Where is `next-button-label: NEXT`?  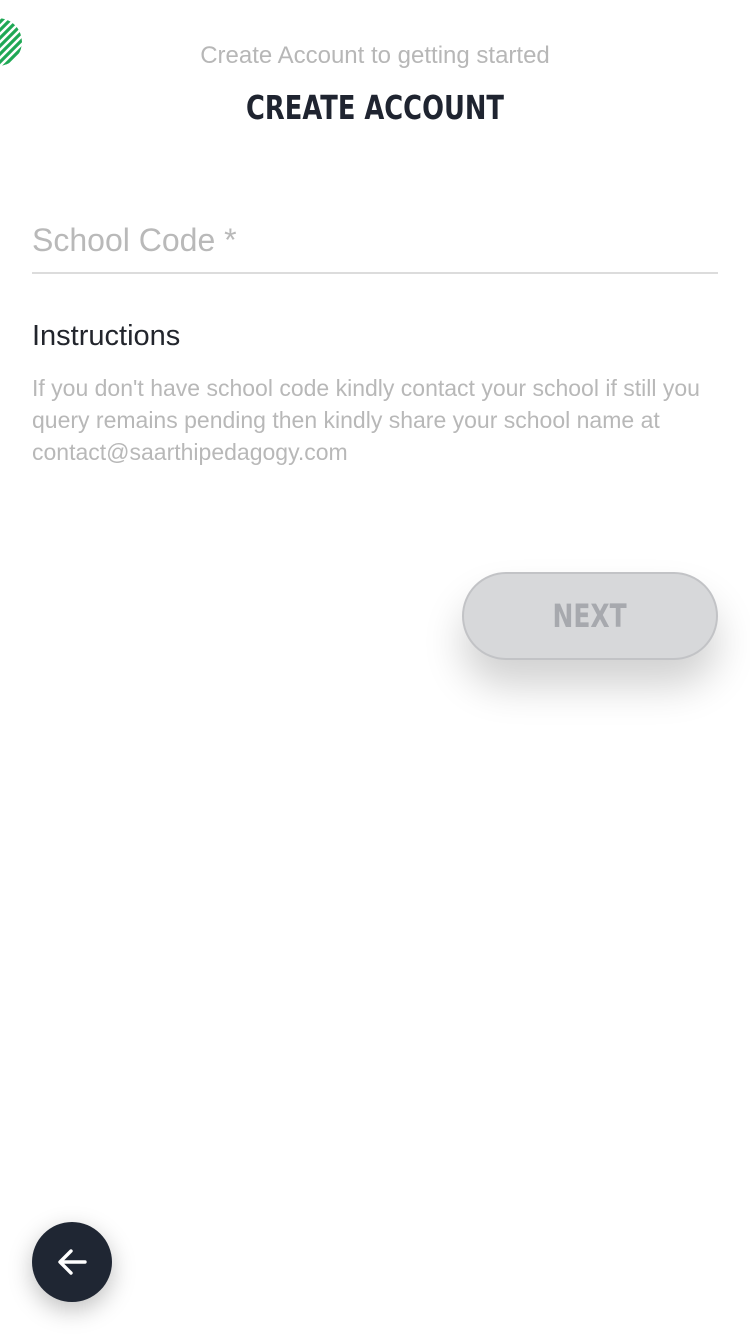 next-button-label: NEXT is located at coordinates (590, 616).